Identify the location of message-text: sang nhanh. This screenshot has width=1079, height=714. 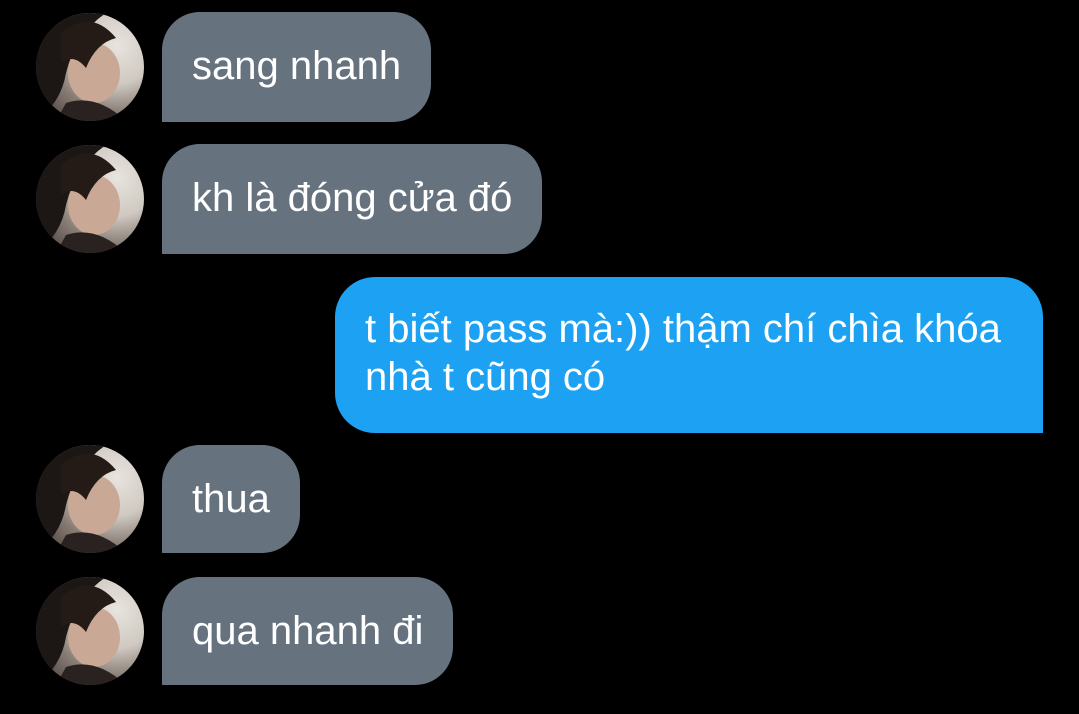
(297, 66).